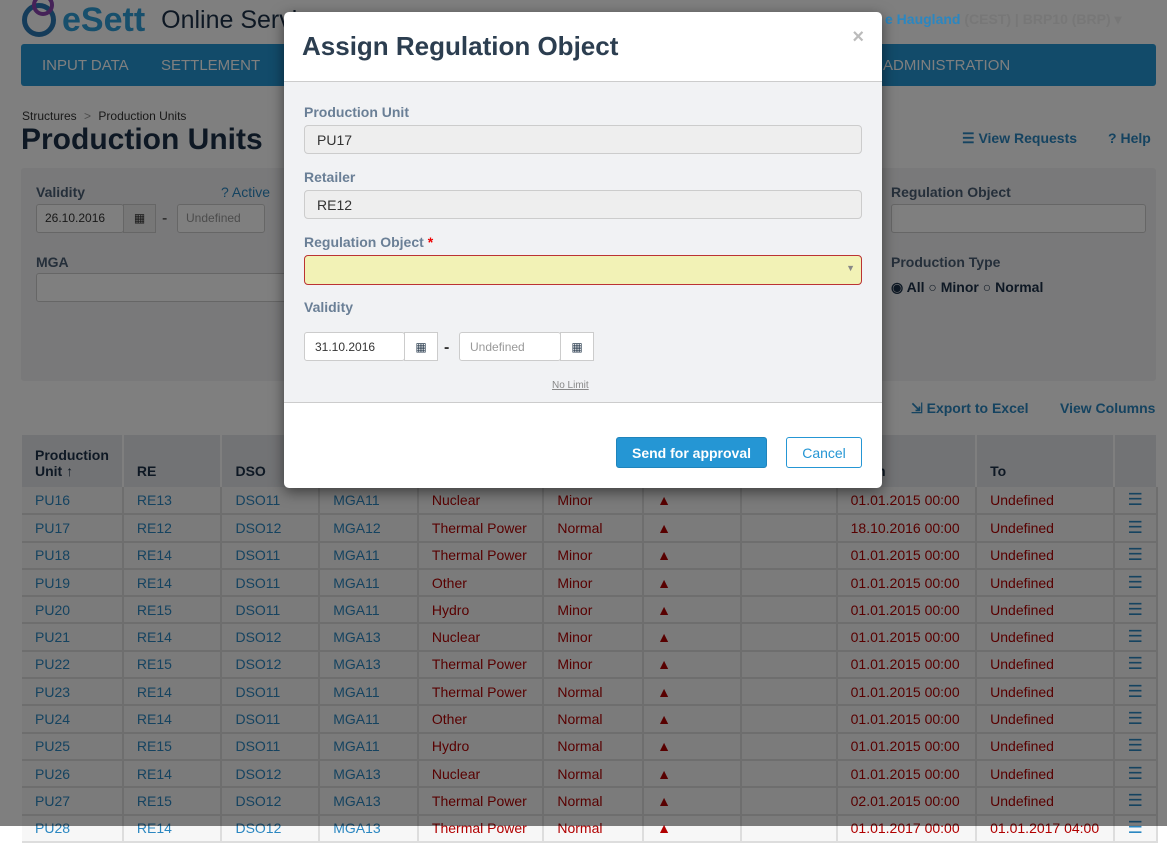 This screenshot has height=843, width=1167. What do you see at coordinates (583, 204) in the screenshot?
I see `retailer-field: RE12` at bounding box center [583, 204].